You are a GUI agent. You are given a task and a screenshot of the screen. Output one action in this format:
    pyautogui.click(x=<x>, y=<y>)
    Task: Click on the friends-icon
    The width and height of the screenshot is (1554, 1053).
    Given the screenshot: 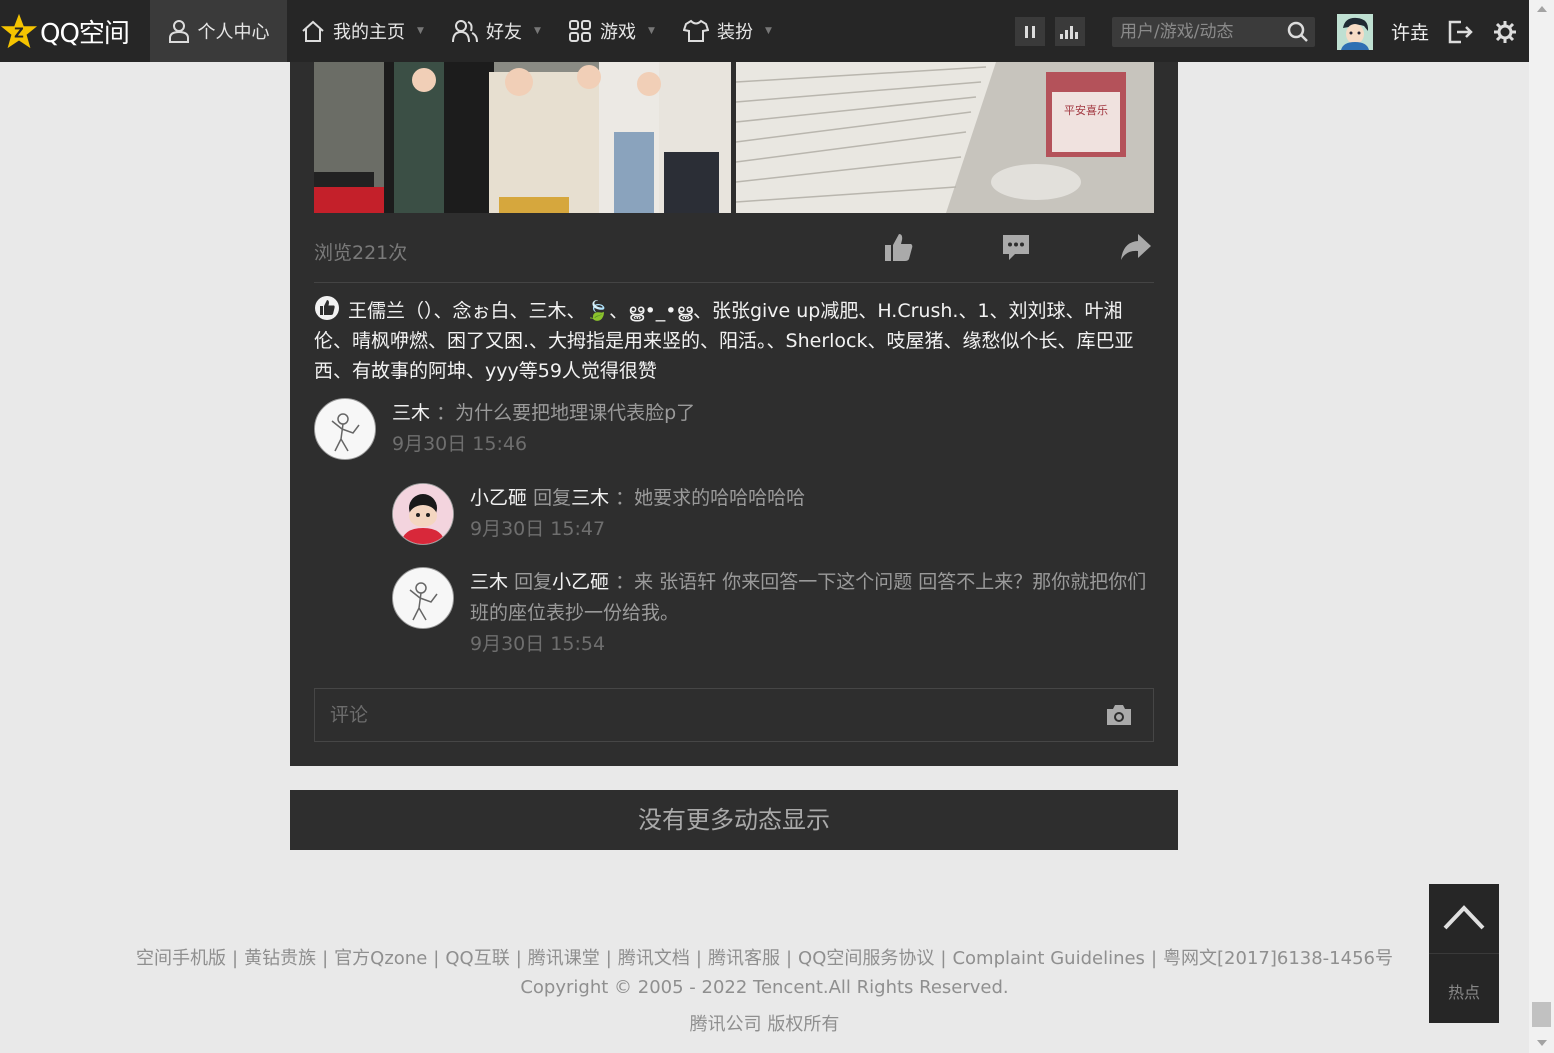 What is the action you would take?
    pyautogui.click(x=465, y=31)
    